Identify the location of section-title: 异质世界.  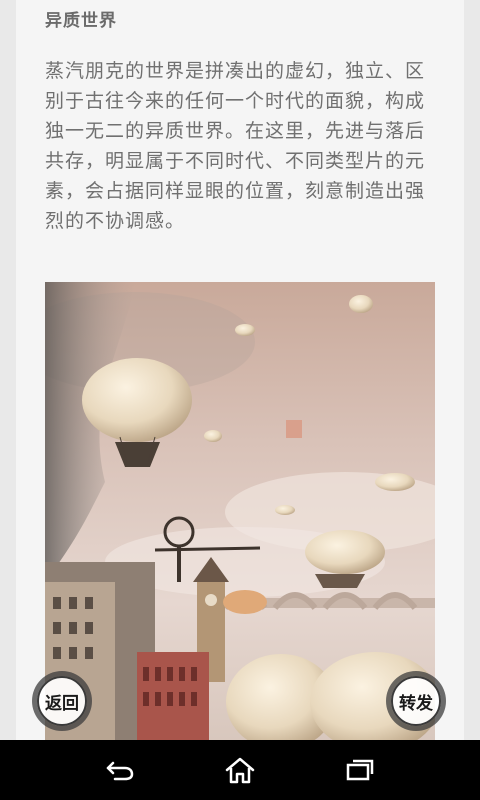
(81, 21).